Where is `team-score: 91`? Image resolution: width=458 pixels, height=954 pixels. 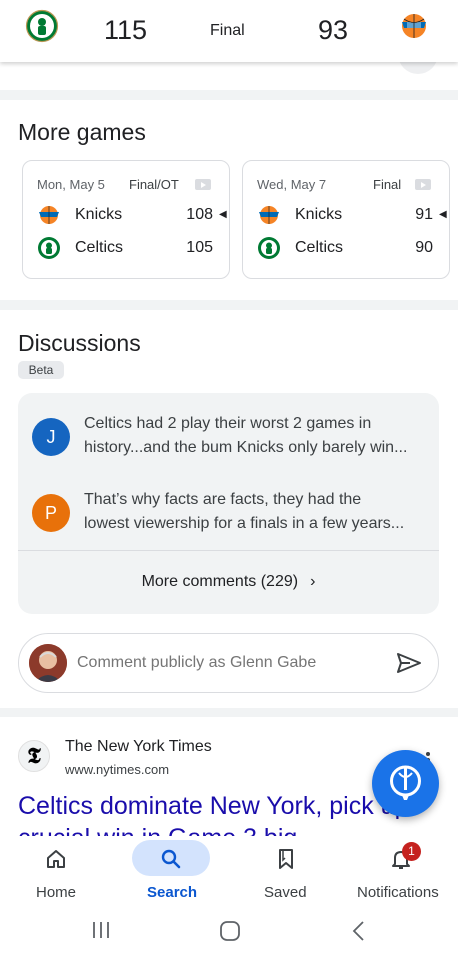
team-score: 91 is located at coordinates (424, 214).